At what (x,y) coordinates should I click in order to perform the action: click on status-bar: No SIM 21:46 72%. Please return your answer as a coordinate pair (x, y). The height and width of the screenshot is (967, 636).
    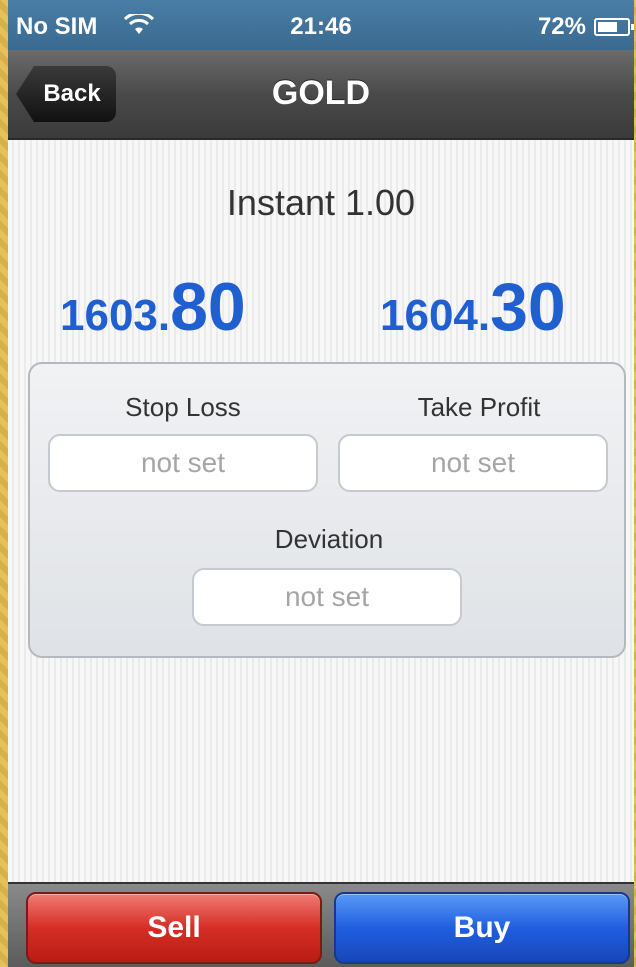
    Looking at the image, I should click on (321, 25).